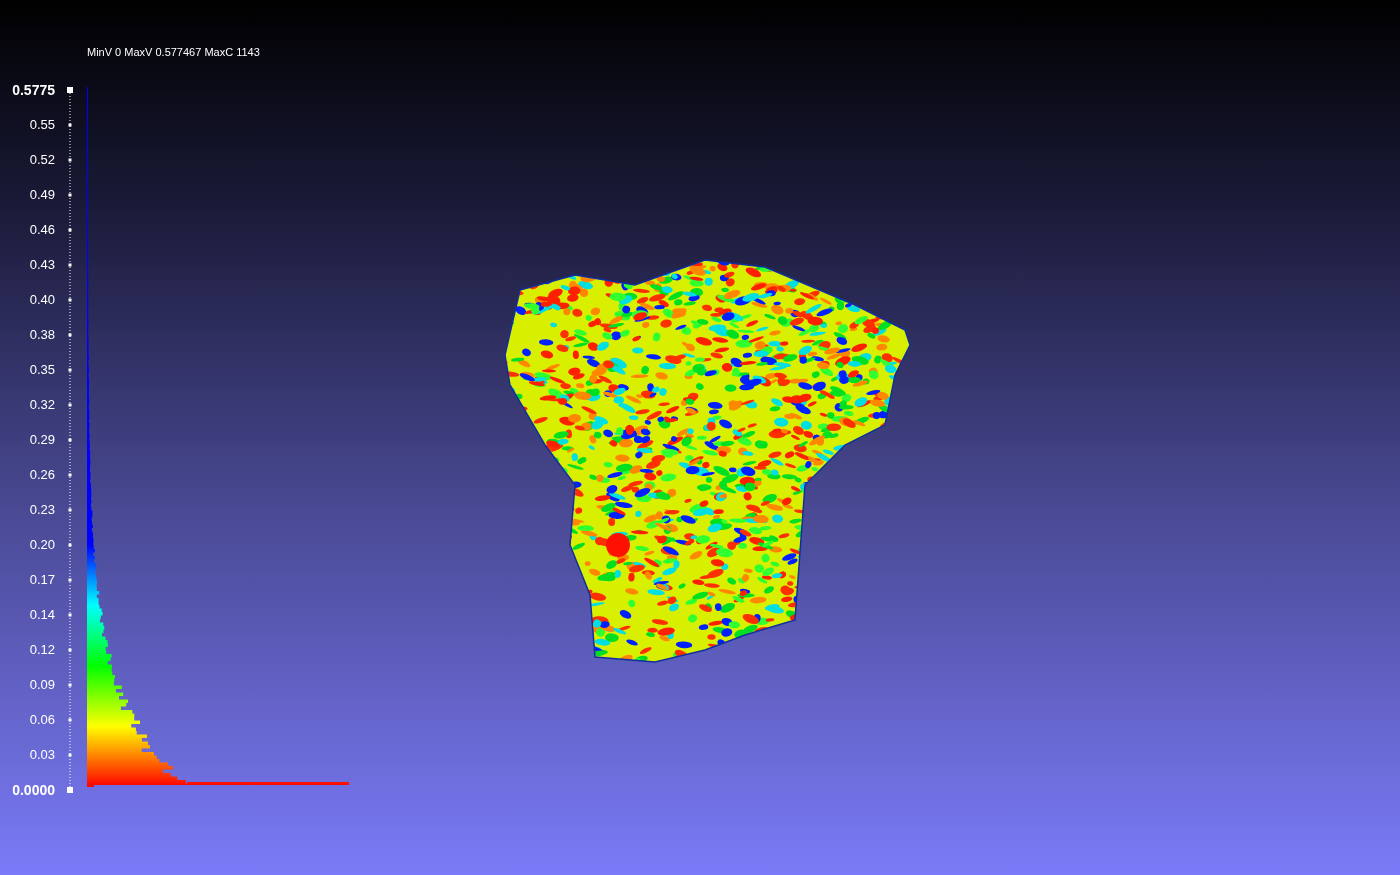 The height and width of the screenshot is (875, 1400). I want to click on axis-label: 0.29, so click(42, 440).